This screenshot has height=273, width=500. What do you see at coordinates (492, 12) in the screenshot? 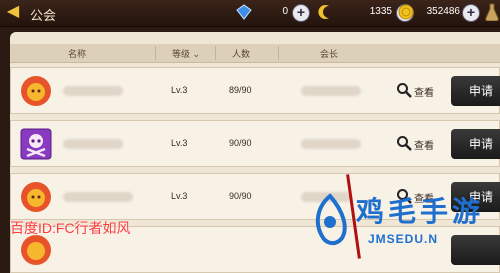
I see `flask-icon` at bounding box center [492, 12].